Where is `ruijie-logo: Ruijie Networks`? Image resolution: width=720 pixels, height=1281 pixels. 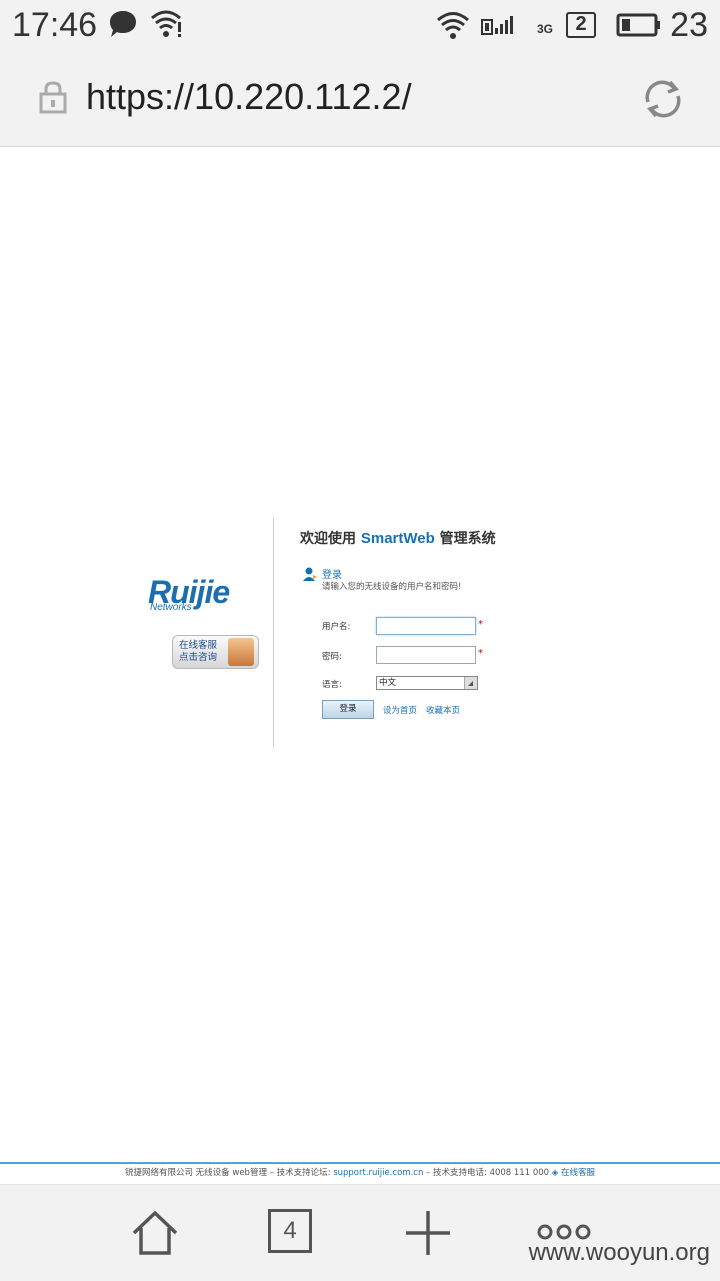 ruijie-logo: Ruijie Networks is located at coordinates (205, 596).